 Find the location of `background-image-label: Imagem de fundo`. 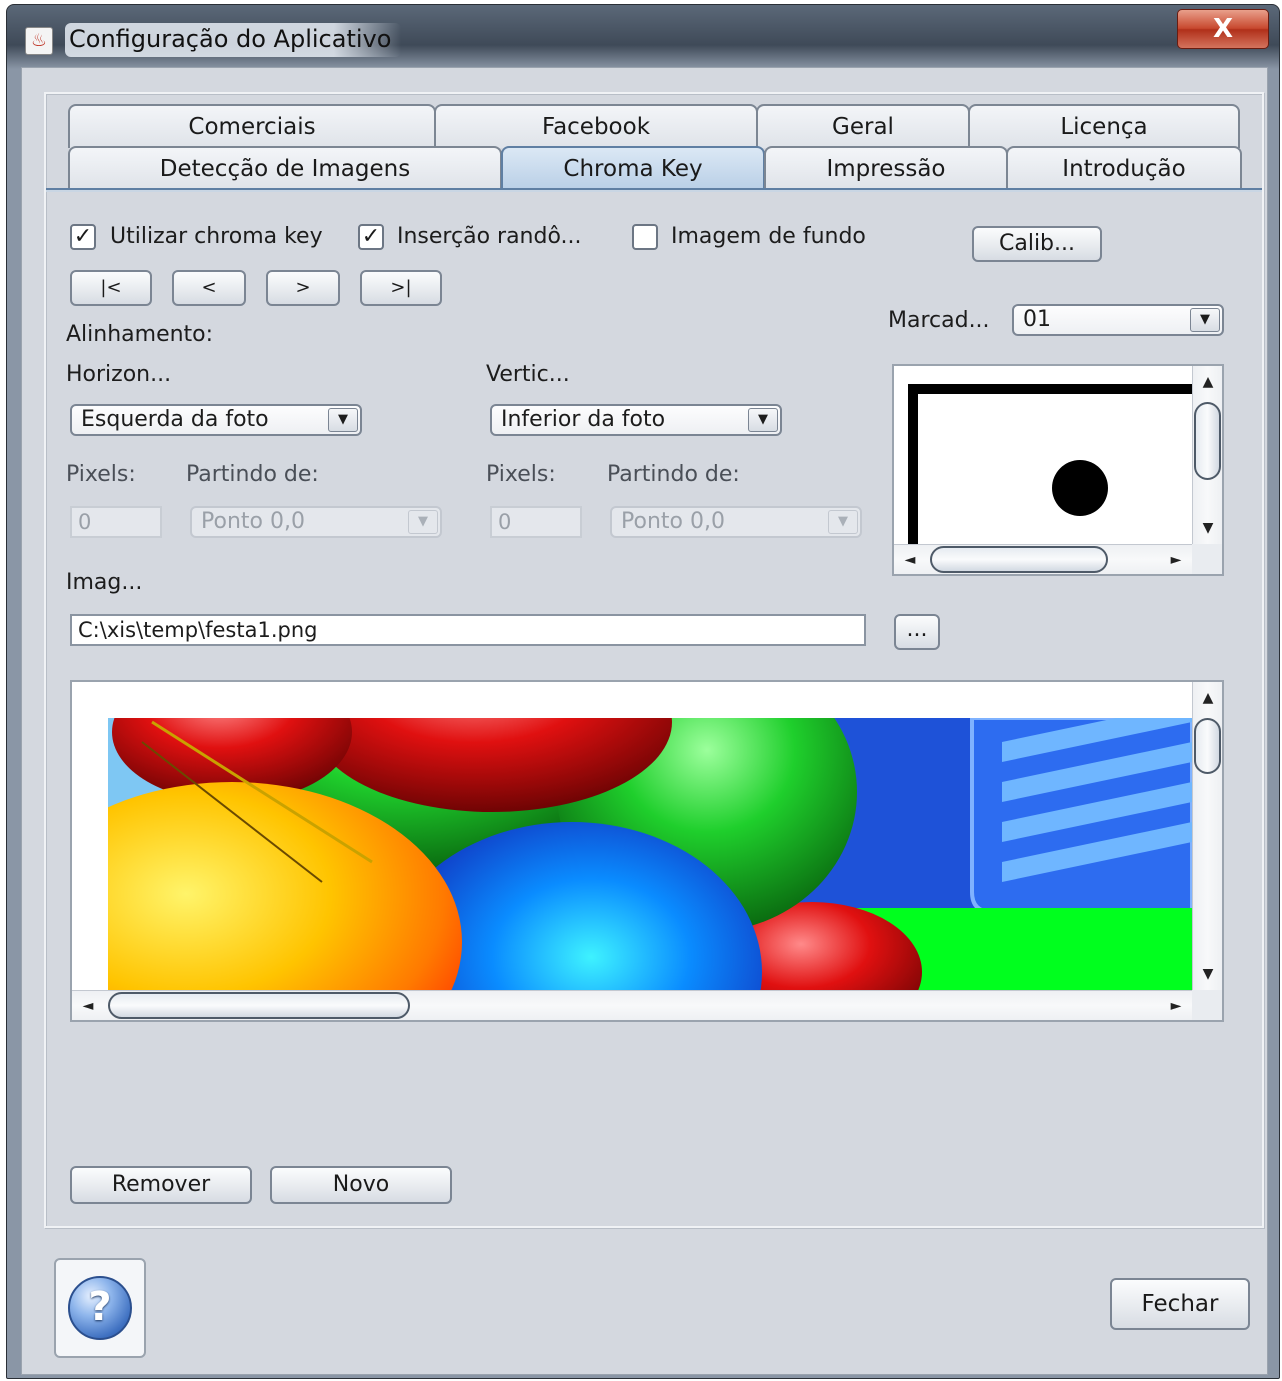

background-image-label: Imagem de fundo is located at coordinates (768, 236).